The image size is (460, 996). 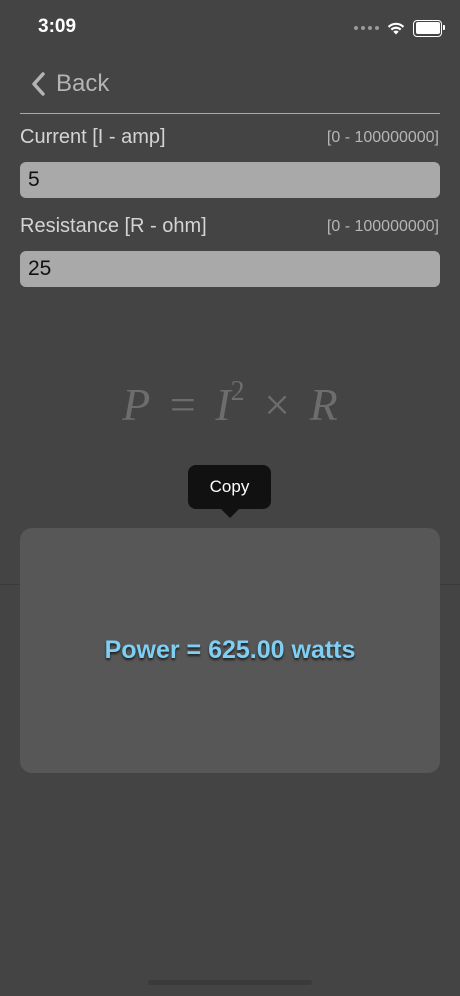 What do you see at coordinates (136, 404) in the screenshot?
I see `formula-p: P` at bounding box center [136, 404].